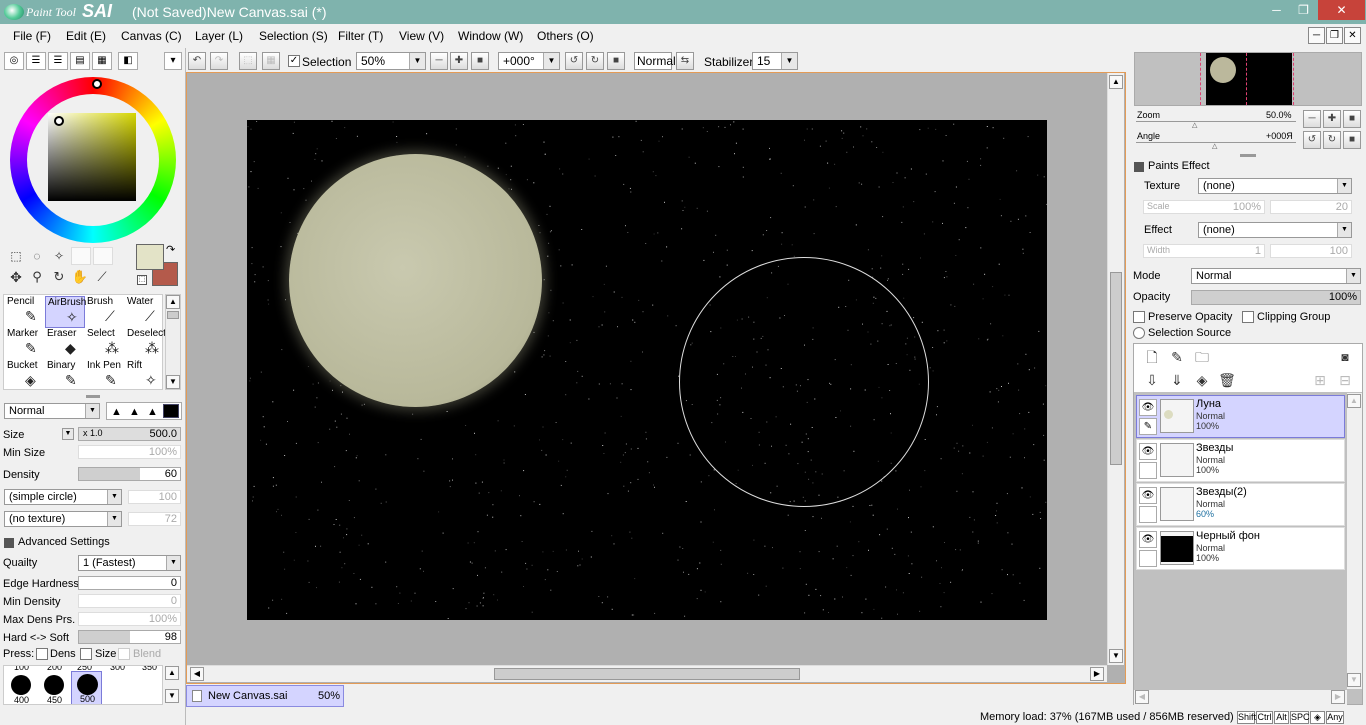  Describe the element at coordinates (529, 61) in the screenshot. I see `angle-select: +000° ▼` at that location.